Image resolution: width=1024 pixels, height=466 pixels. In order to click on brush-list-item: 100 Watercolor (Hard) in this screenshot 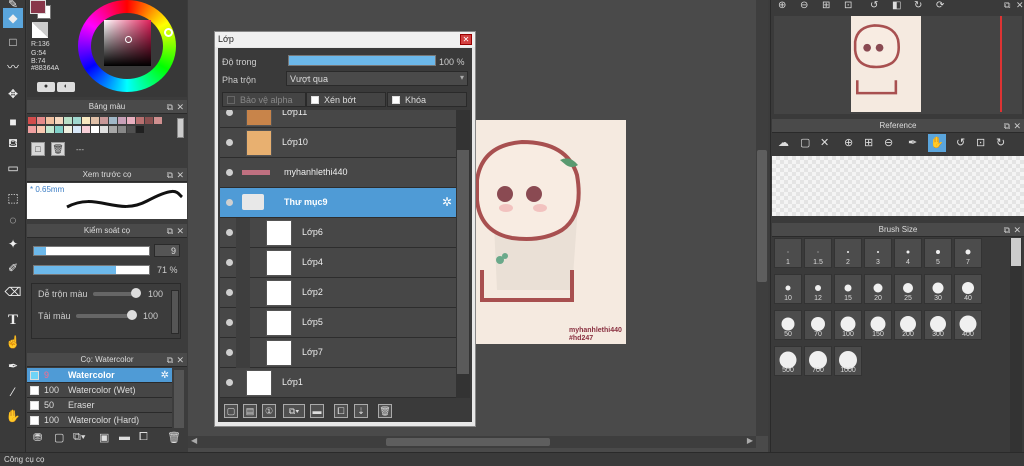, I will do `click(99, 420)`.